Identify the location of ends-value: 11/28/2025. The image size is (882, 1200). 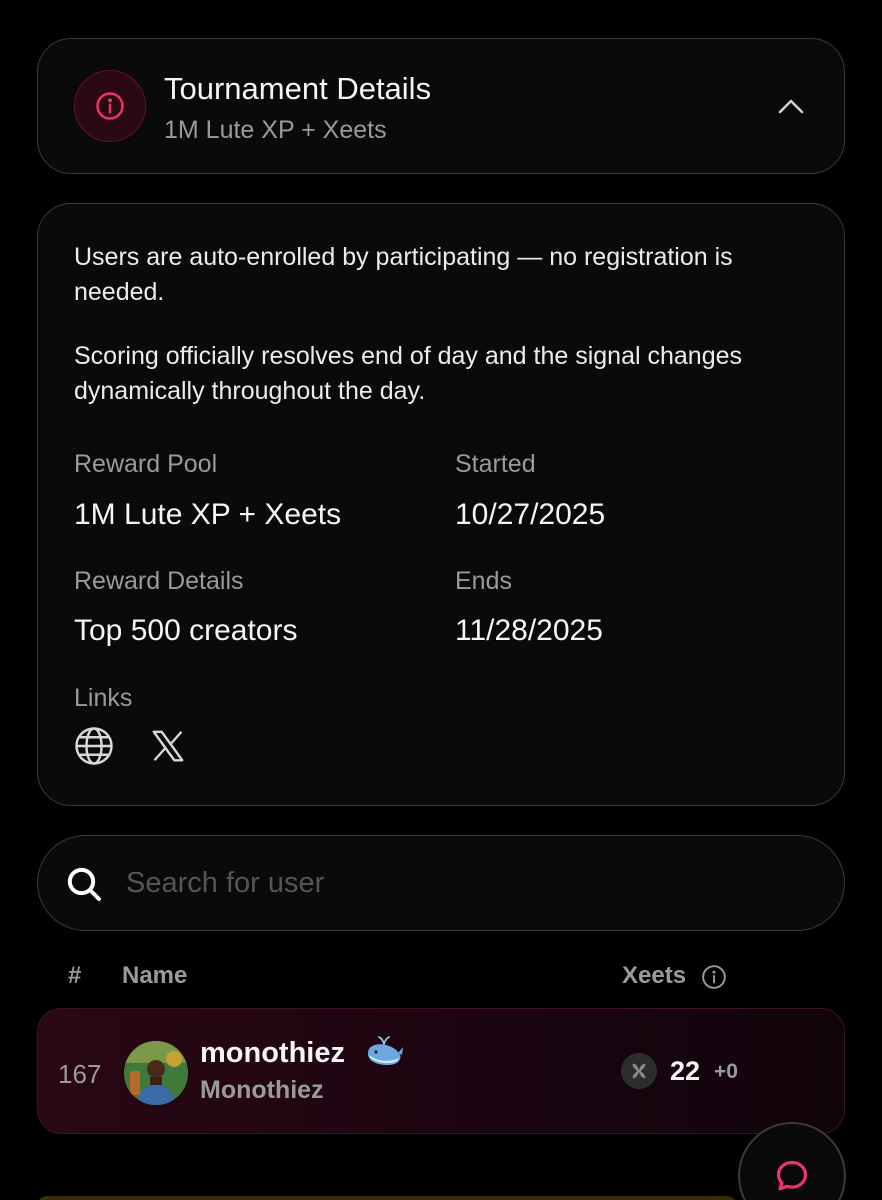
(529, 630).